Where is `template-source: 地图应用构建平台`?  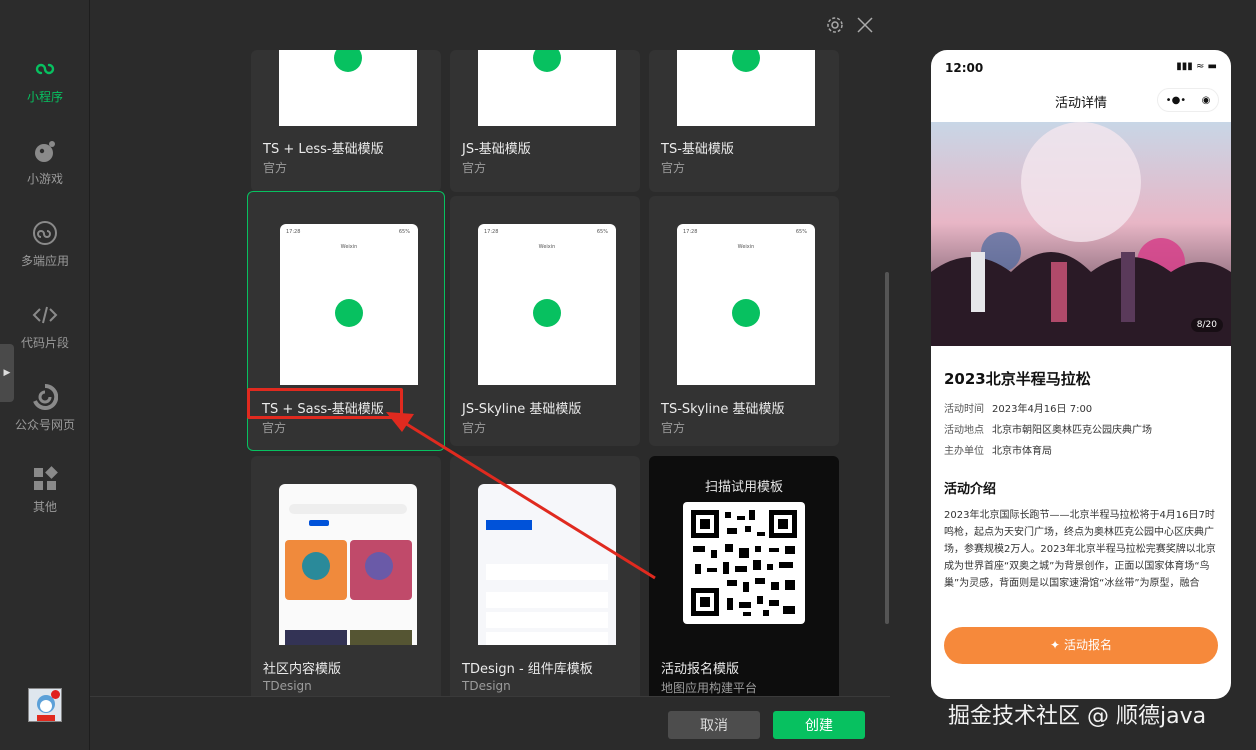 template-source: 地图应用构建平台 is located at coordinates (709, 688).